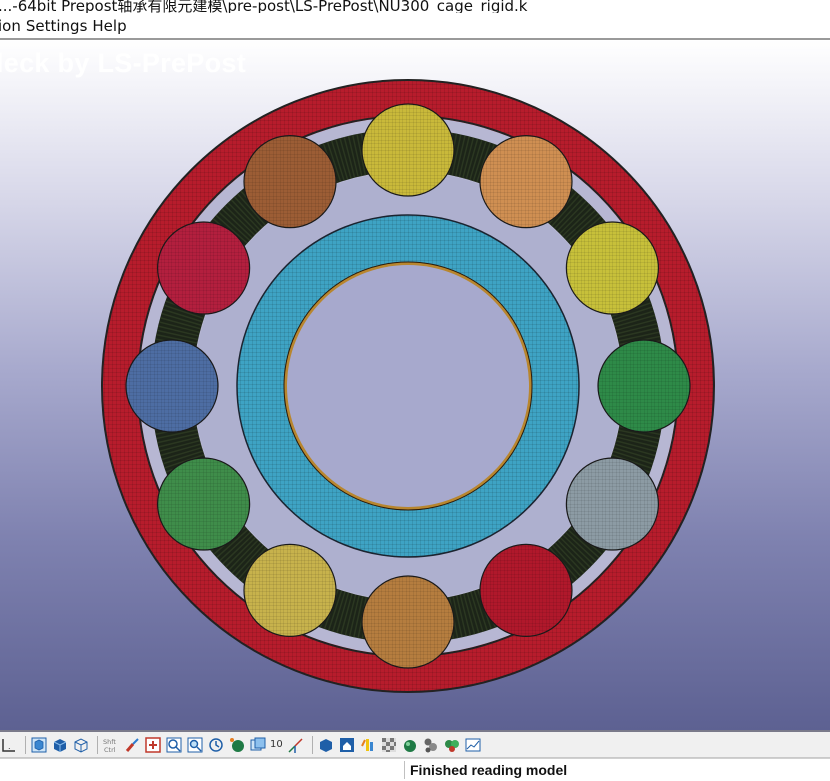 This screenshot has height=781, width=830. What do you see at coordinates (59, 26) in the screenshot?
I see `menu-item-settings: Settings` at bounding box center [59, 26].